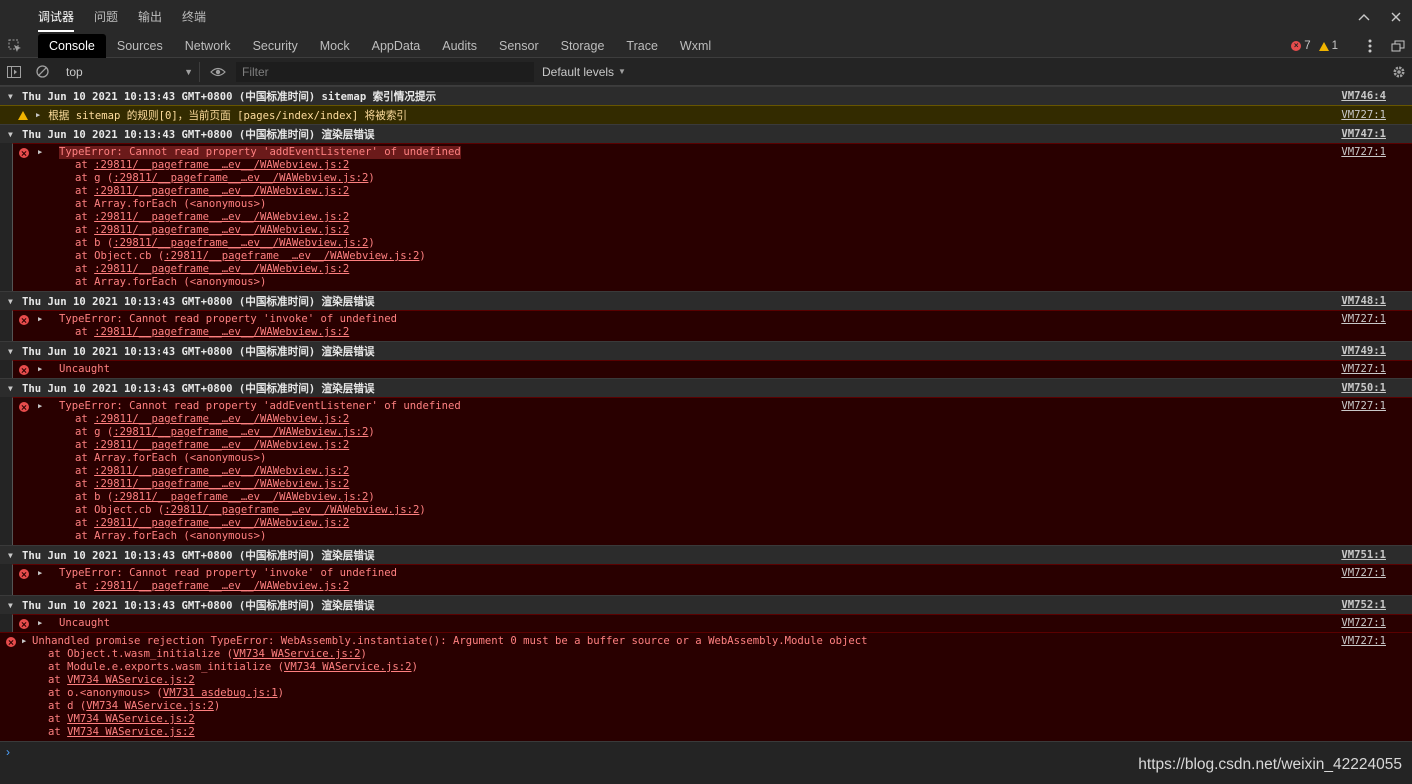 Image resolution: width=1412 pixels, height=784 pixels. I want to click on tab-network: Network, so click(208, 46).